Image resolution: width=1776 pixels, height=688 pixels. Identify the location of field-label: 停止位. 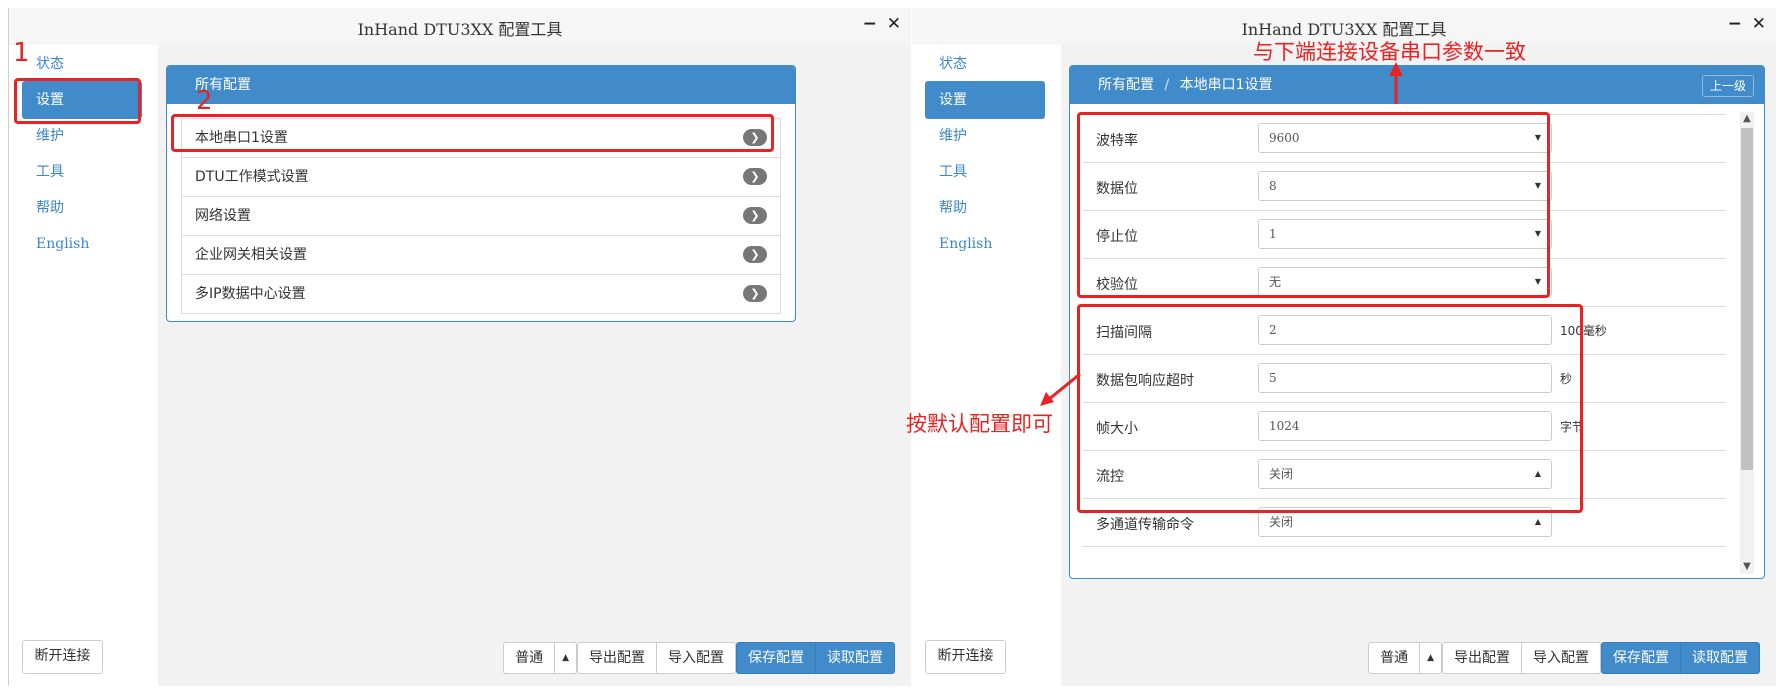
(1117, 237).